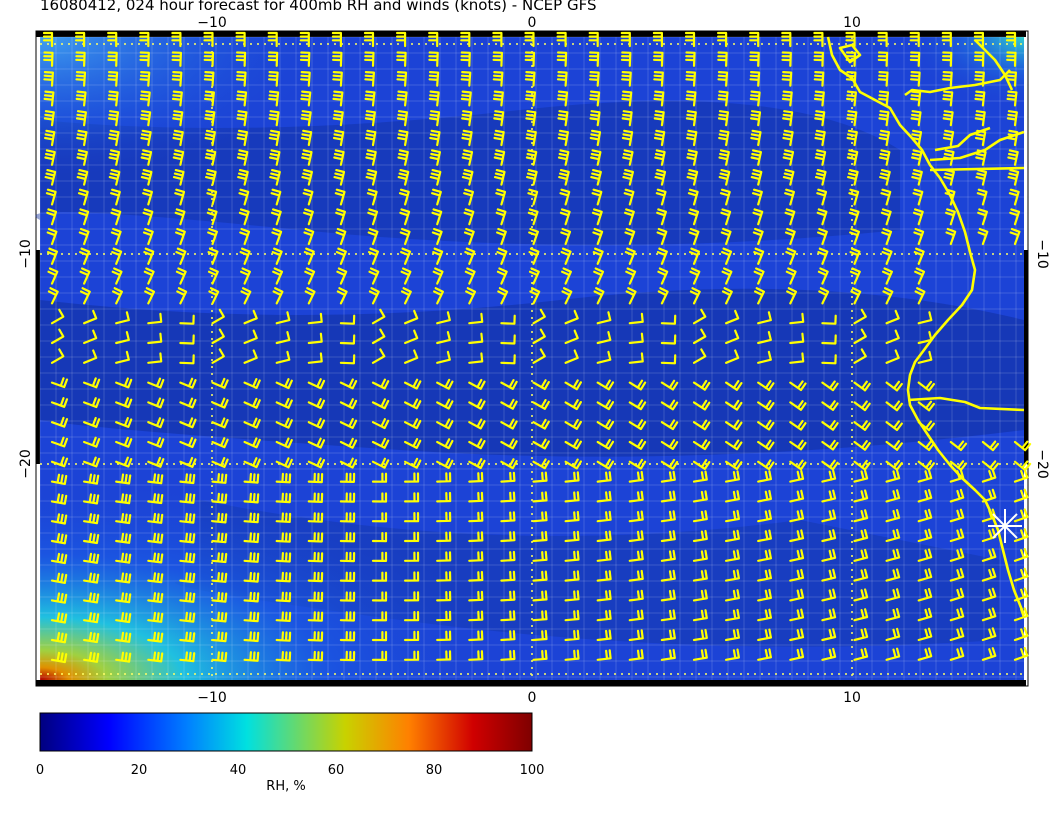  I want to click on x-tick-bottom-1: −10, so click(212, 698).